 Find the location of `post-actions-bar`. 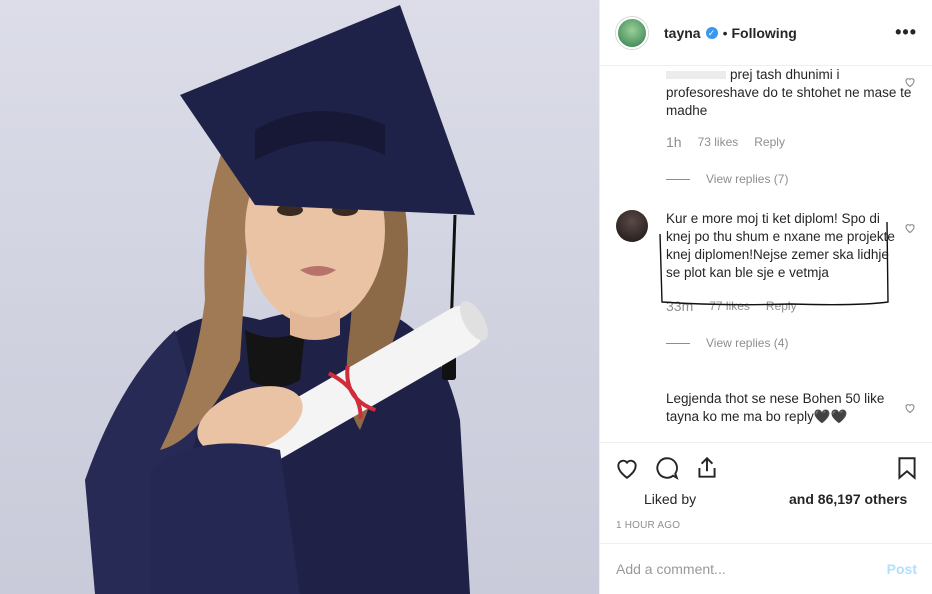

post-actions-bar is located at coordinates (766, 467).